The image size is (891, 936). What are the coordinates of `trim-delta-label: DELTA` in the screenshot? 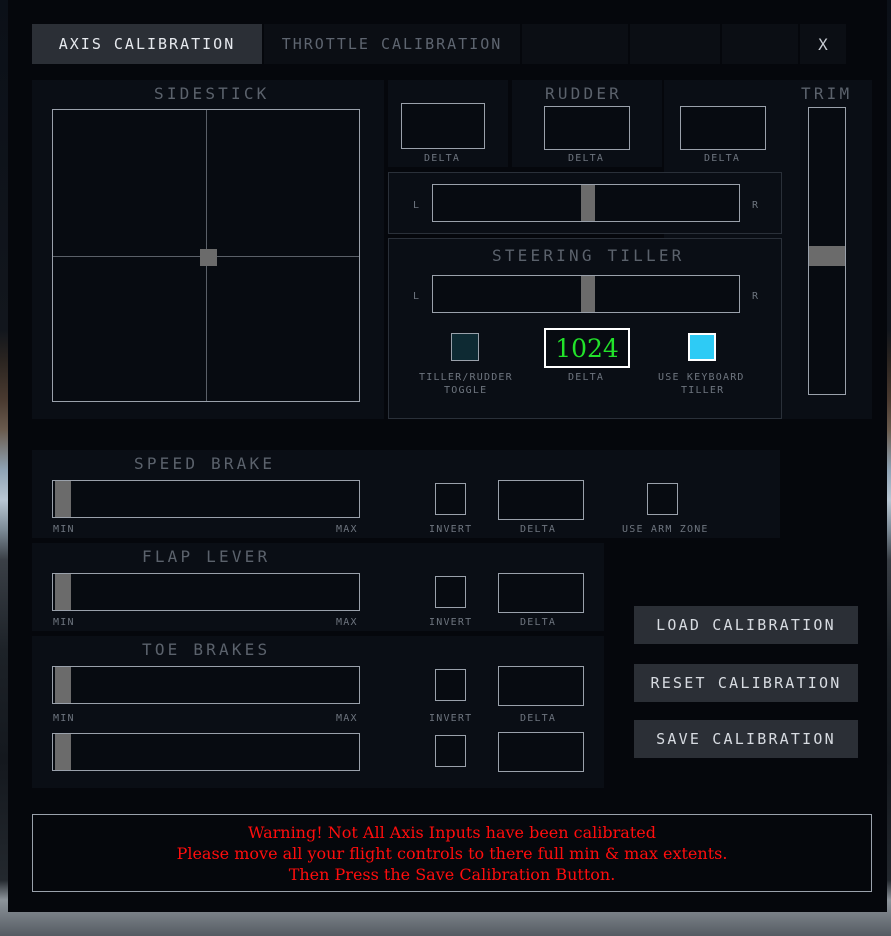 It's located at (722, 158).